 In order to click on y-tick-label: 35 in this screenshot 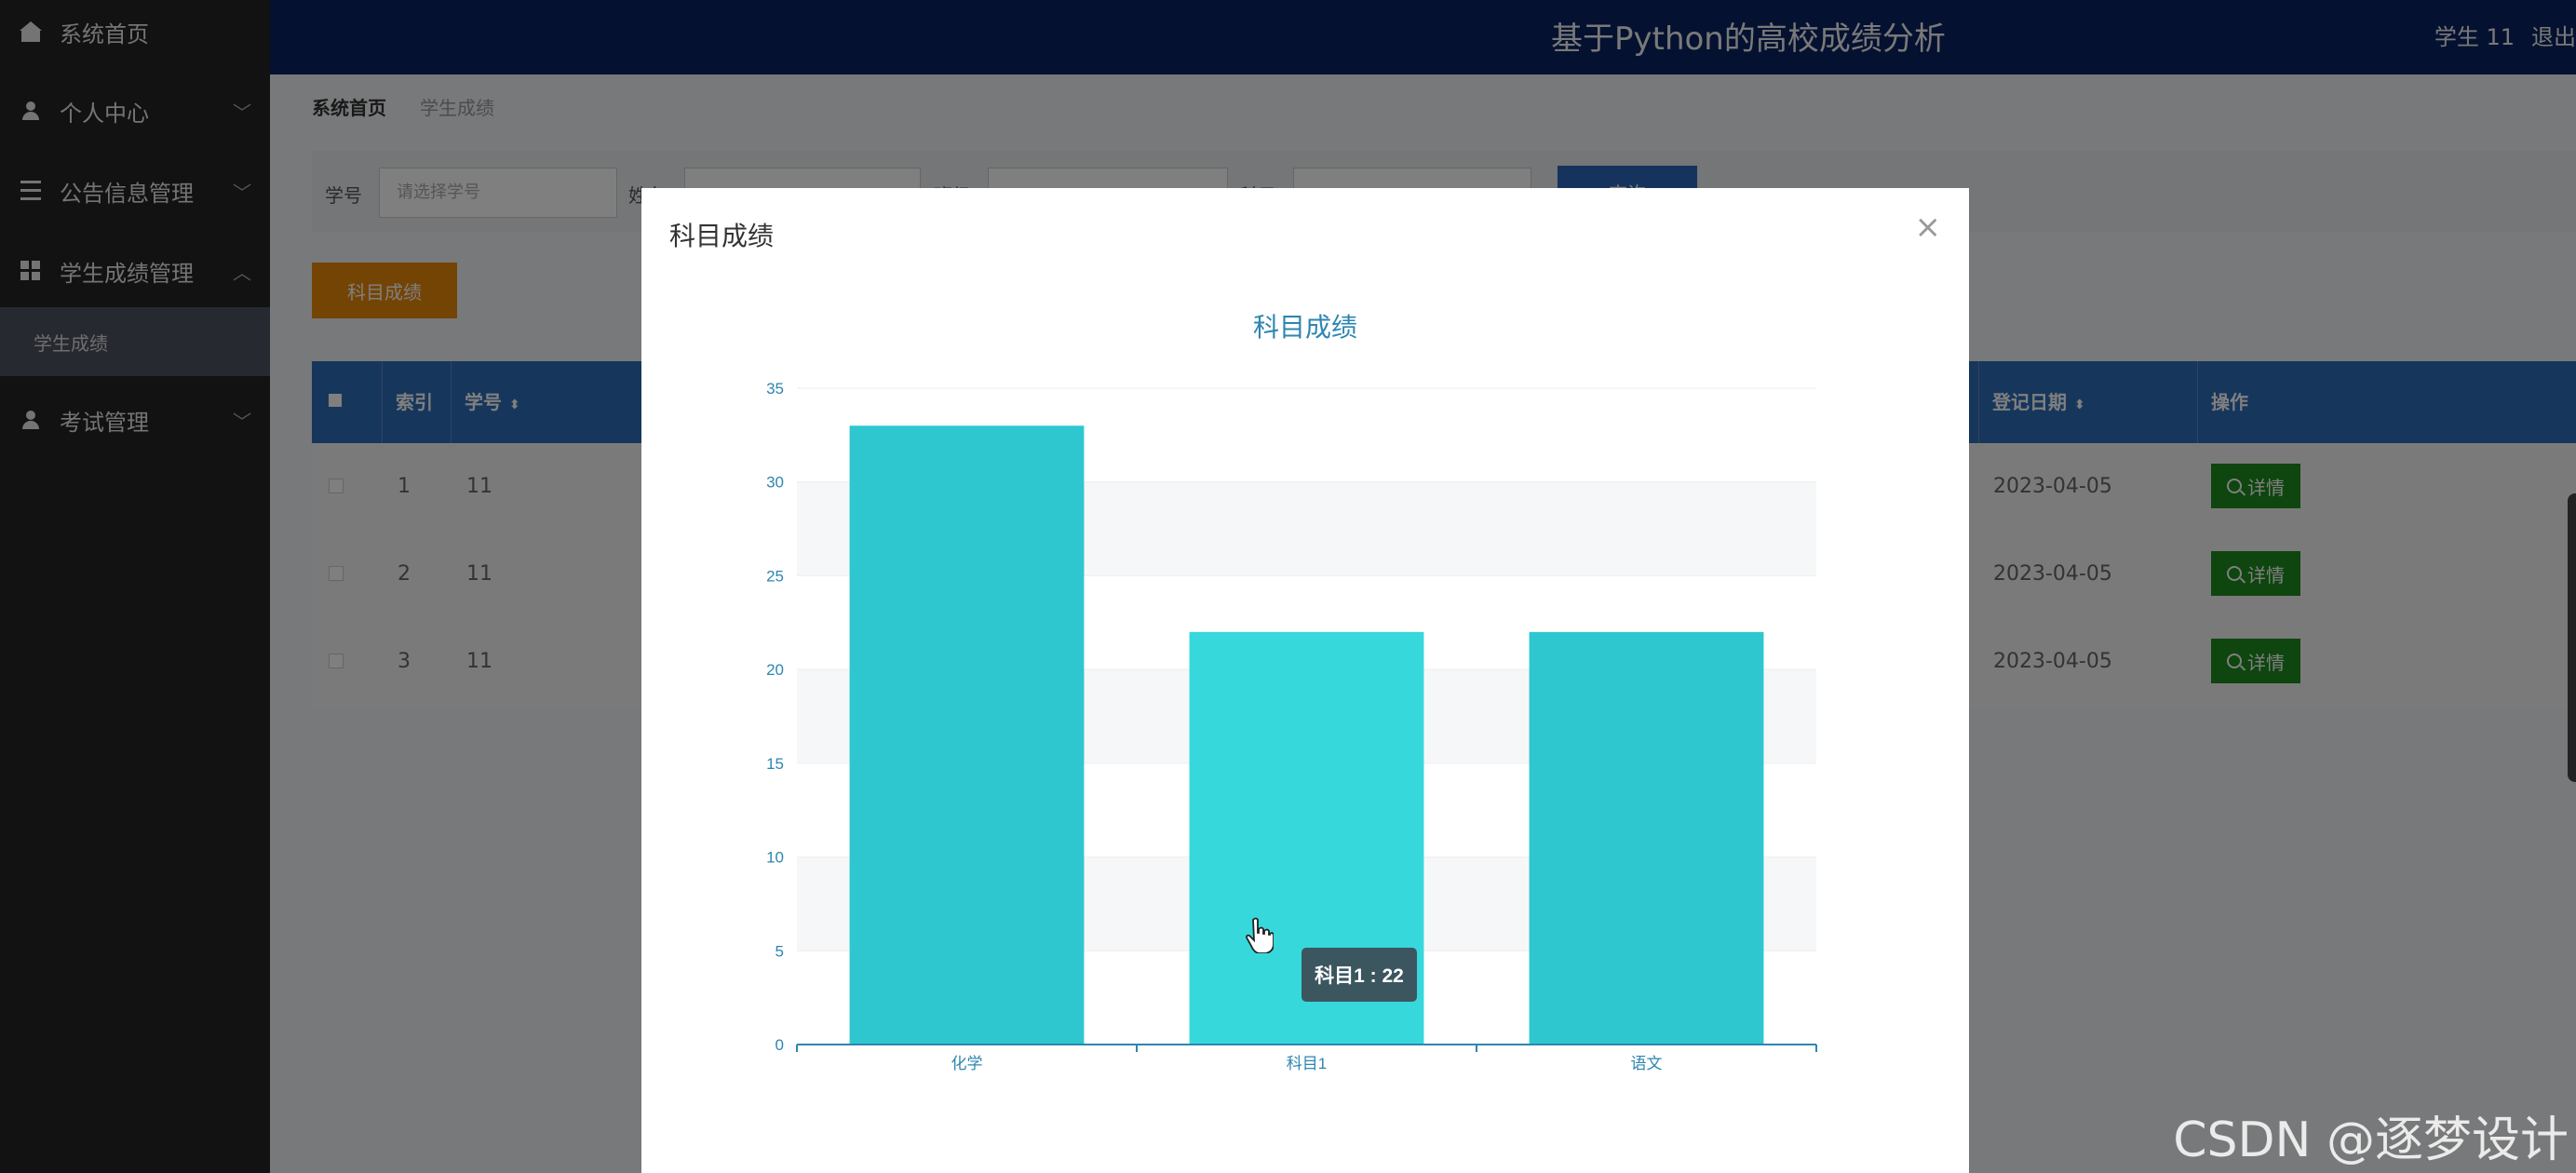, I will do `click(775, 389)`.